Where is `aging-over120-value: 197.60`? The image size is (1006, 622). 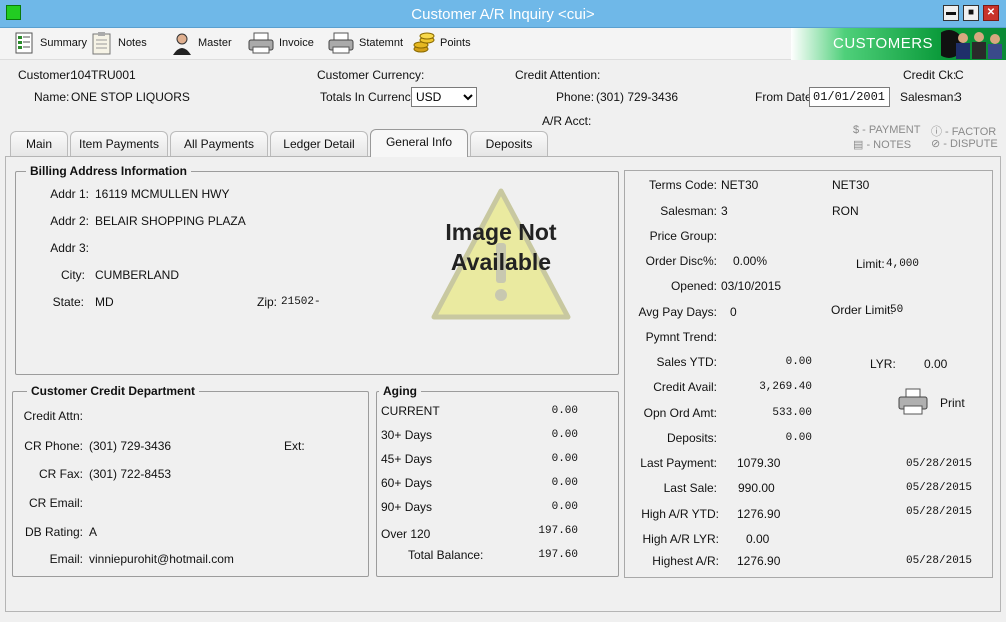 aging-over120-value: 197.60 is located at coordinates (558, 531).